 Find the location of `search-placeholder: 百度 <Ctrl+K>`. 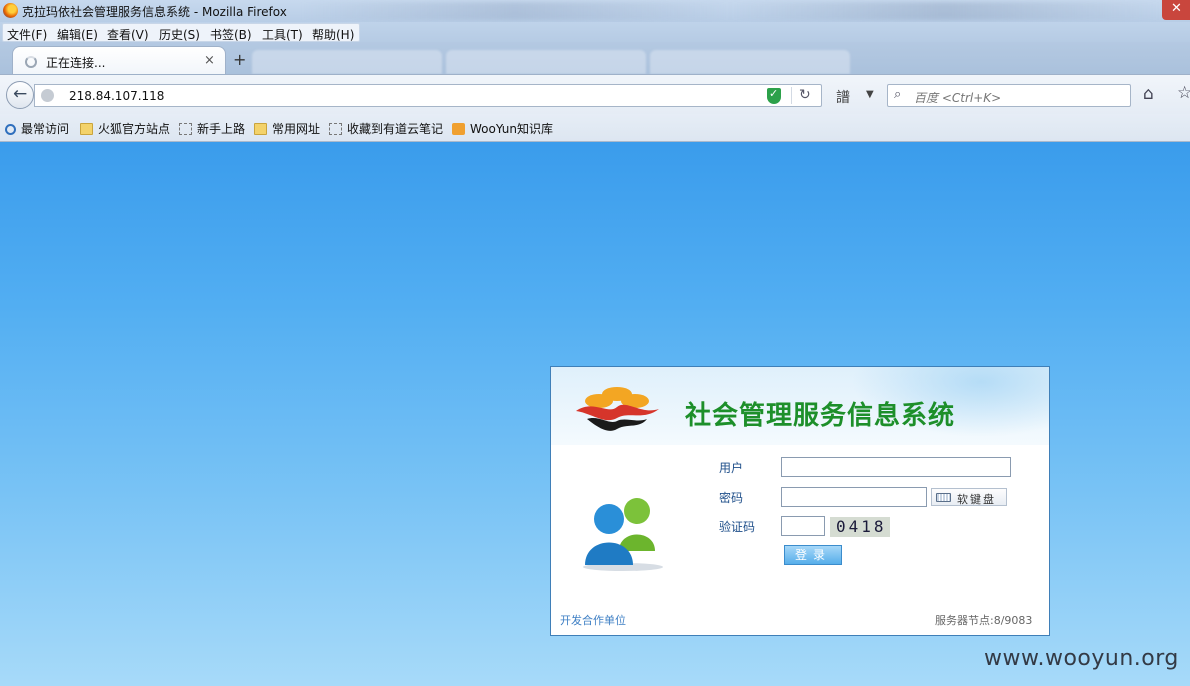

search-placeholder: 百度 <Ctrl+K> is located at coordinates (958, 98).